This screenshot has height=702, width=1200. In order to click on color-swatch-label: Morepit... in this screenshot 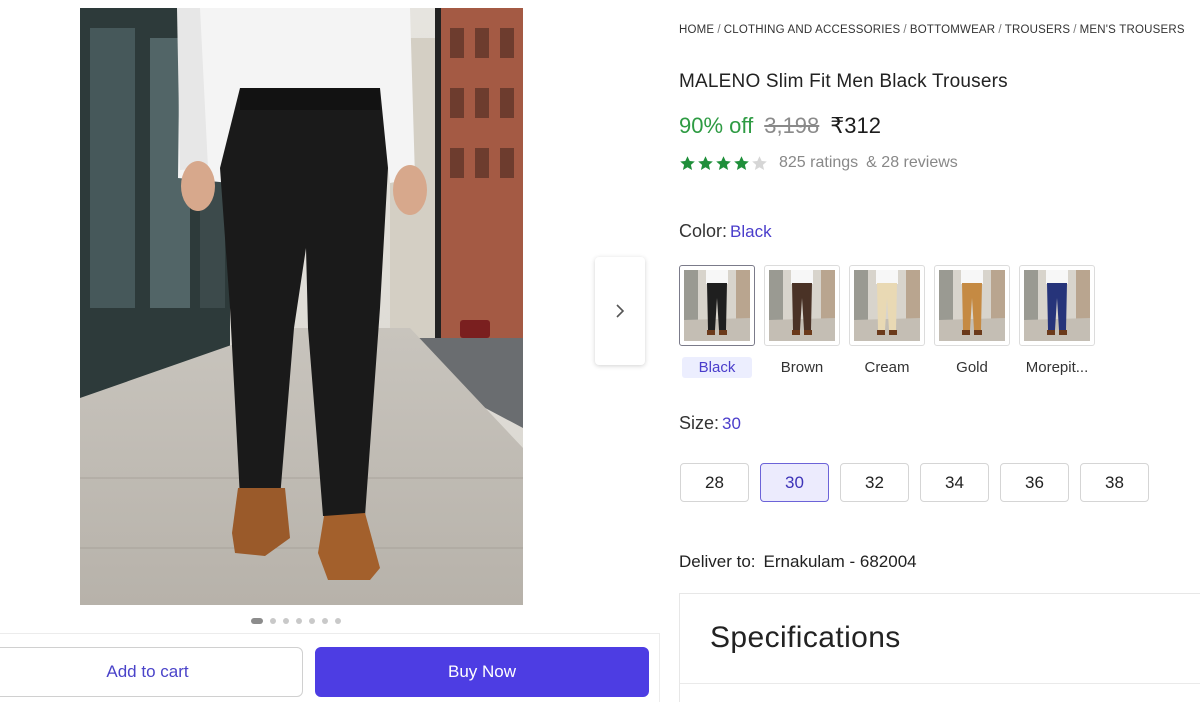, I will do `click(1057, 367)`.